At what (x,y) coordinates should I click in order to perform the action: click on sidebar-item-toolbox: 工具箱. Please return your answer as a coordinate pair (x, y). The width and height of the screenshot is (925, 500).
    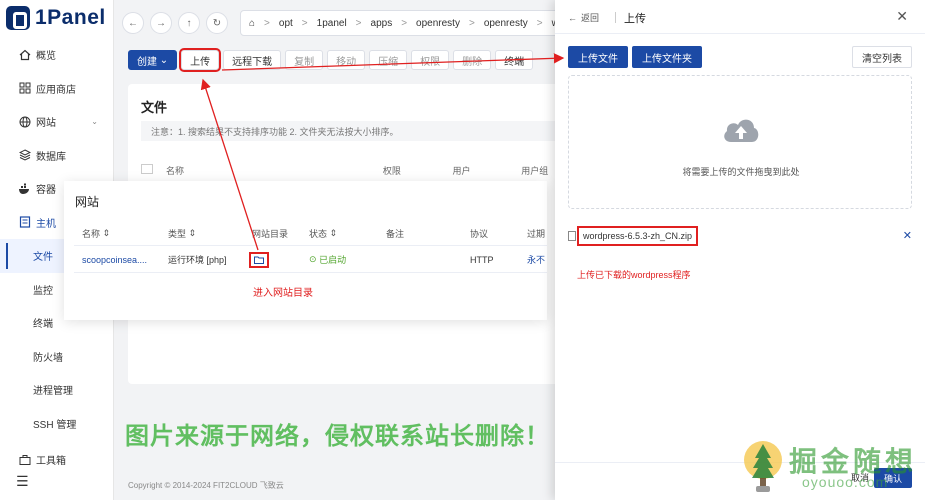
    Looking at the image, I should click on (57, 460).